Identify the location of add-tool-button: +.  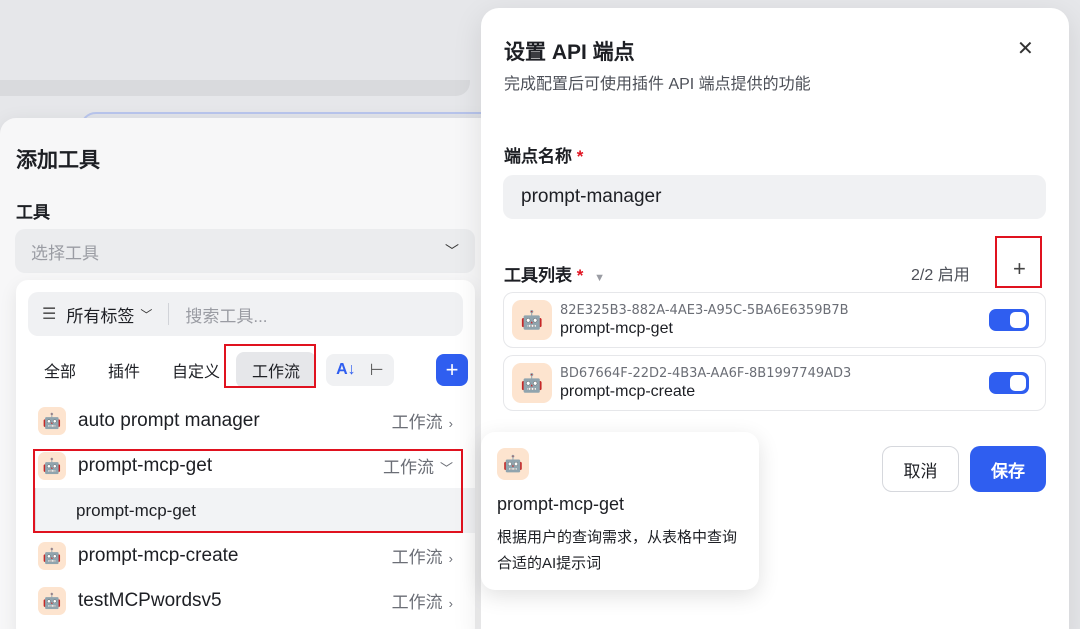
(452, 370).